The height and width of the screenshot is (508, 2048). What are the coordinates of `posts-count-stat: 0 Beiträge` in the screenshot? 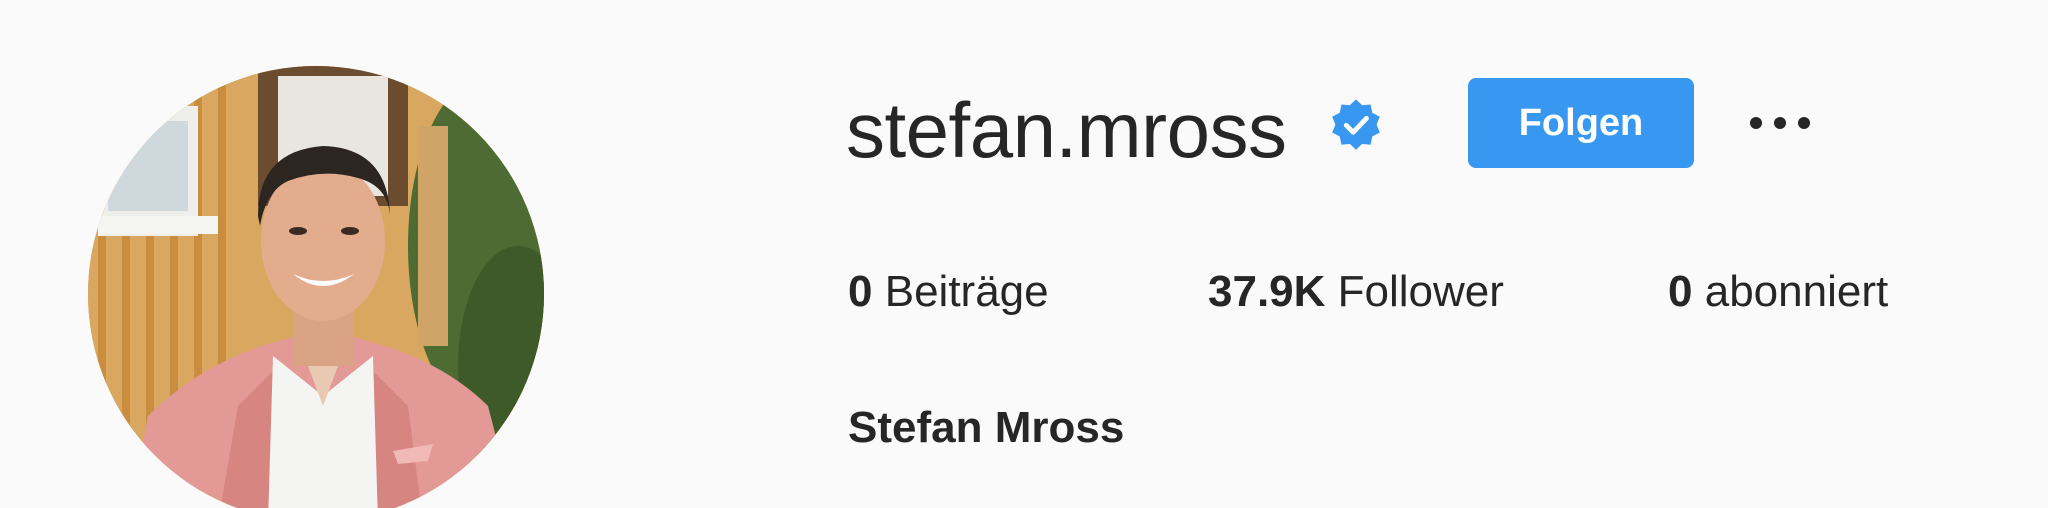 It's located at (948, 292).